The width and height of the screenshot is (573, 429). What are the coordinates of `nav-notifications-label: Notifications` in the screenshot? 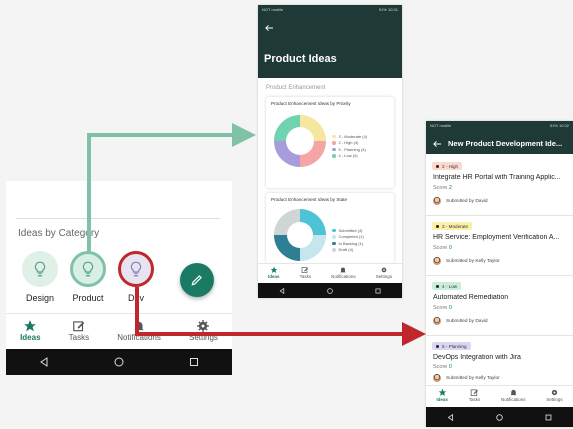 It's located at (513, 399).